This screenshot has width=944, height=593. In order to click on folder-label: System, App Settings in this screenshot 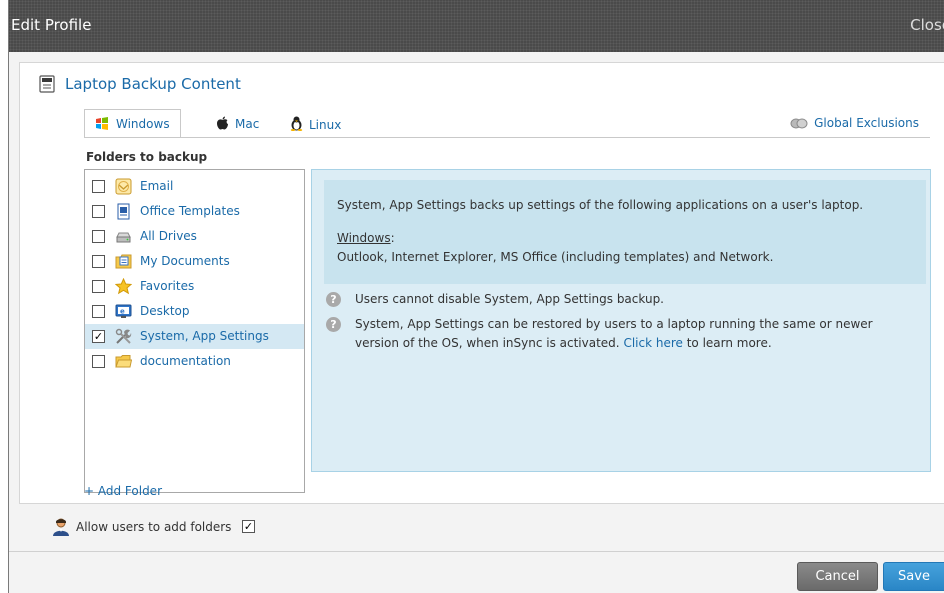, I will do `click(204, 336)`.